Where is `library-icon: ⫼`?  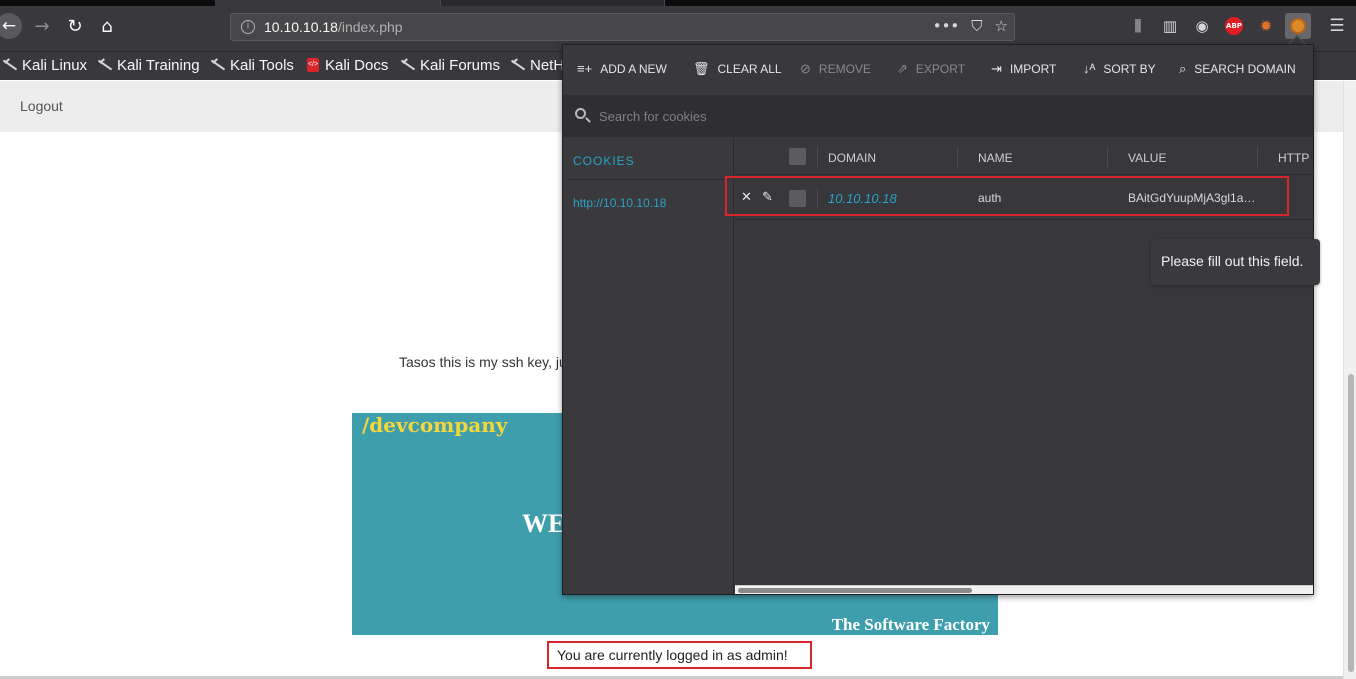 library-icon: ⫼ is located at coordinates (1138, 26).